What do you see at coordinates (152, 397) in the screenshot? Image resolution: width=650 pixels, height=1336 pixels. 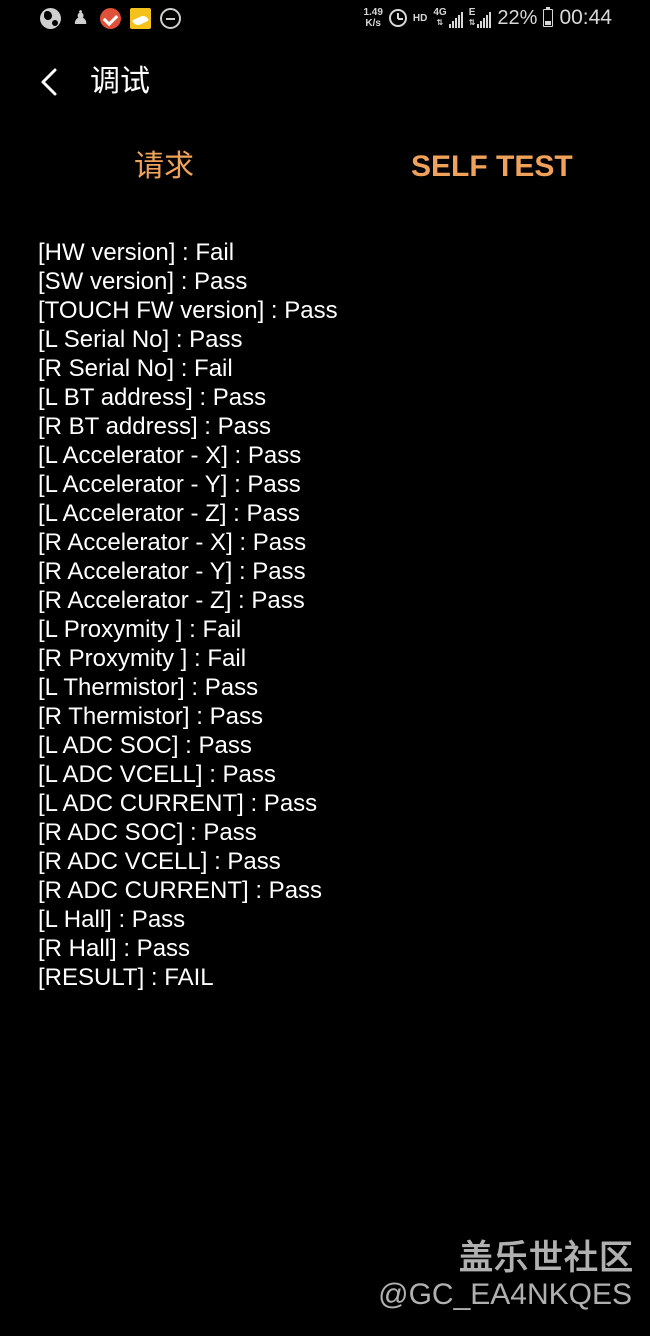 I see `result-row: [L BT address] : Pass` at bounding box center [152, 397].